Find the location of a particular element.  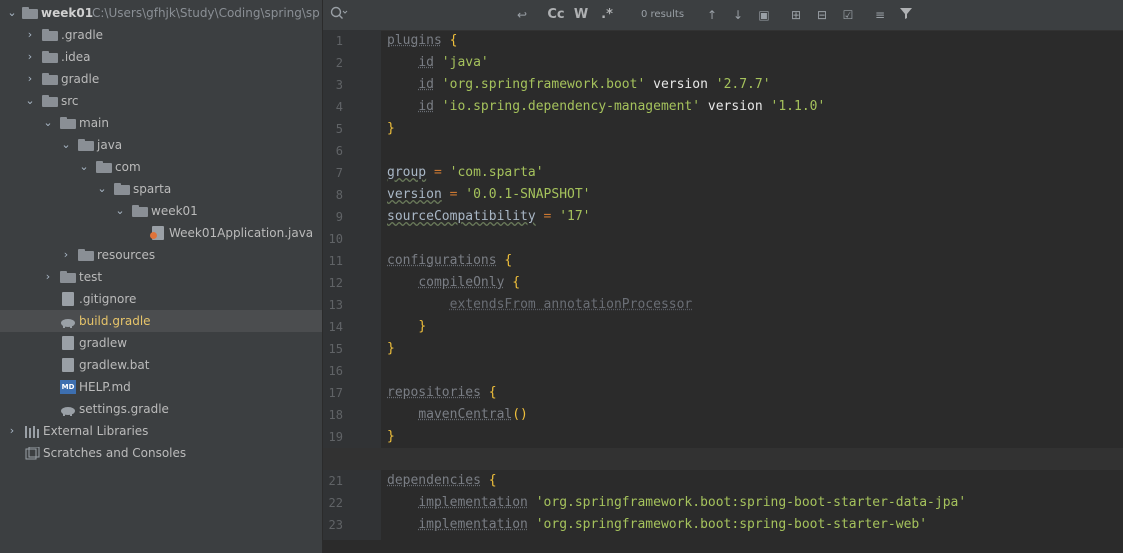

tree-item: › External Libraries is located at coordinates (161, 431).